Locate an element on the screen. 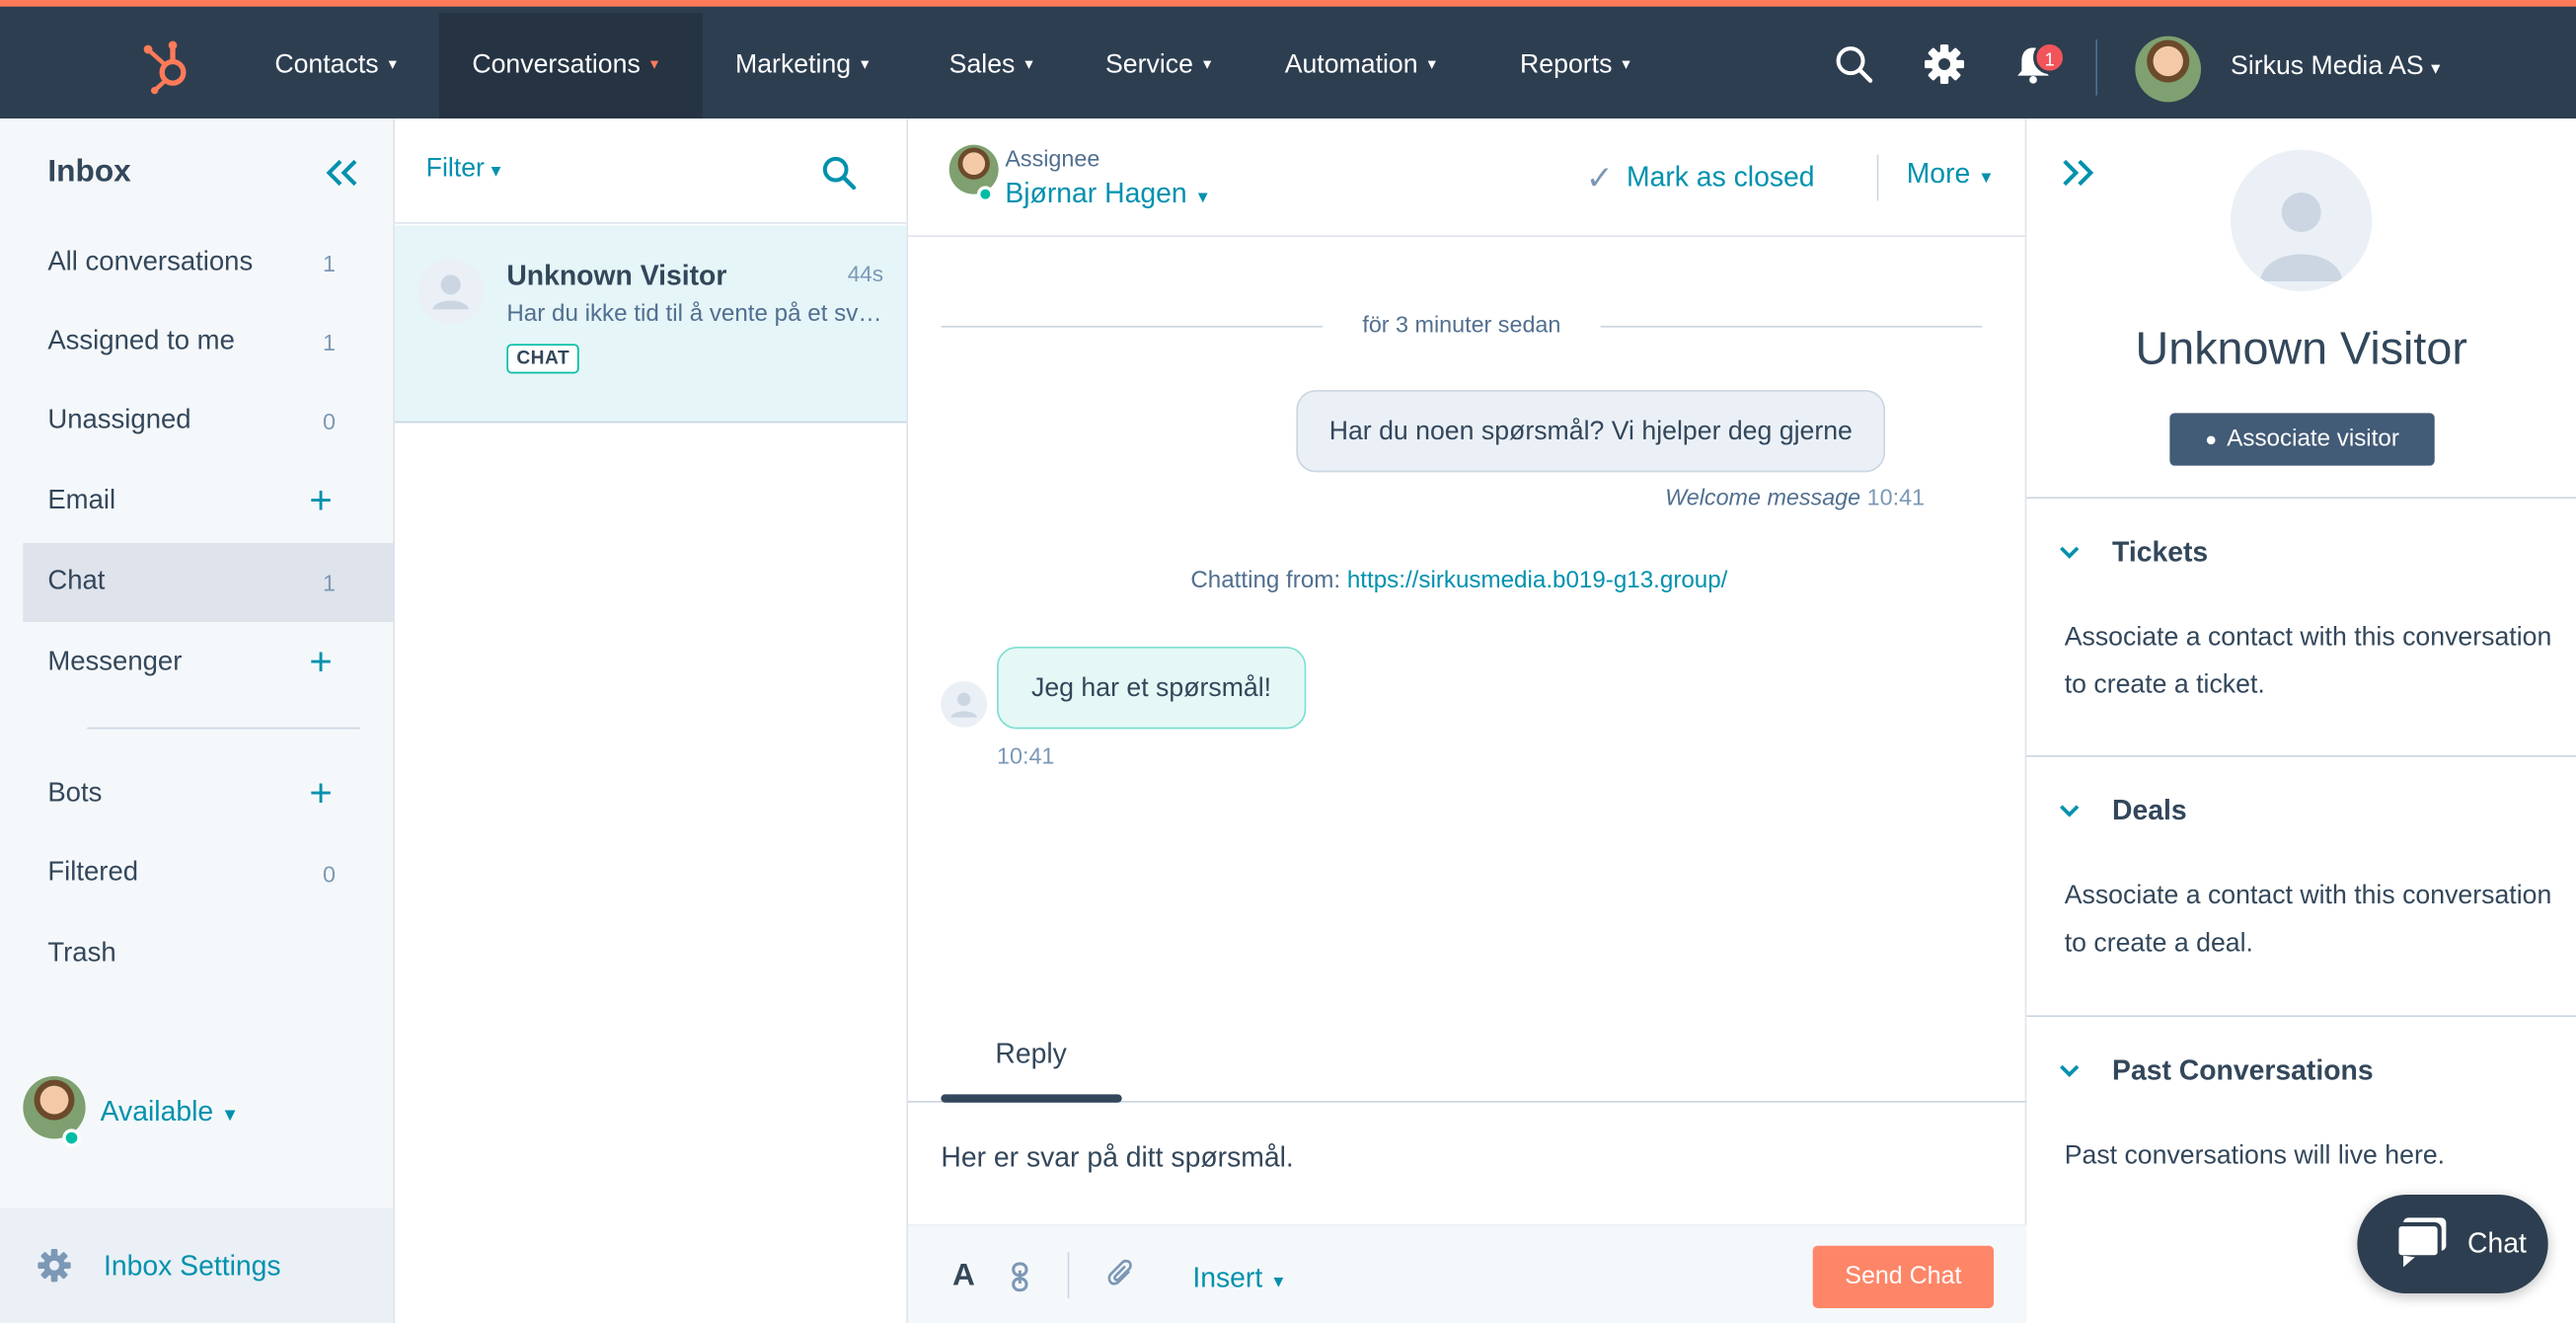  section-title-past-conversations: Past Conversations is located at coordinates (2243, 1070).